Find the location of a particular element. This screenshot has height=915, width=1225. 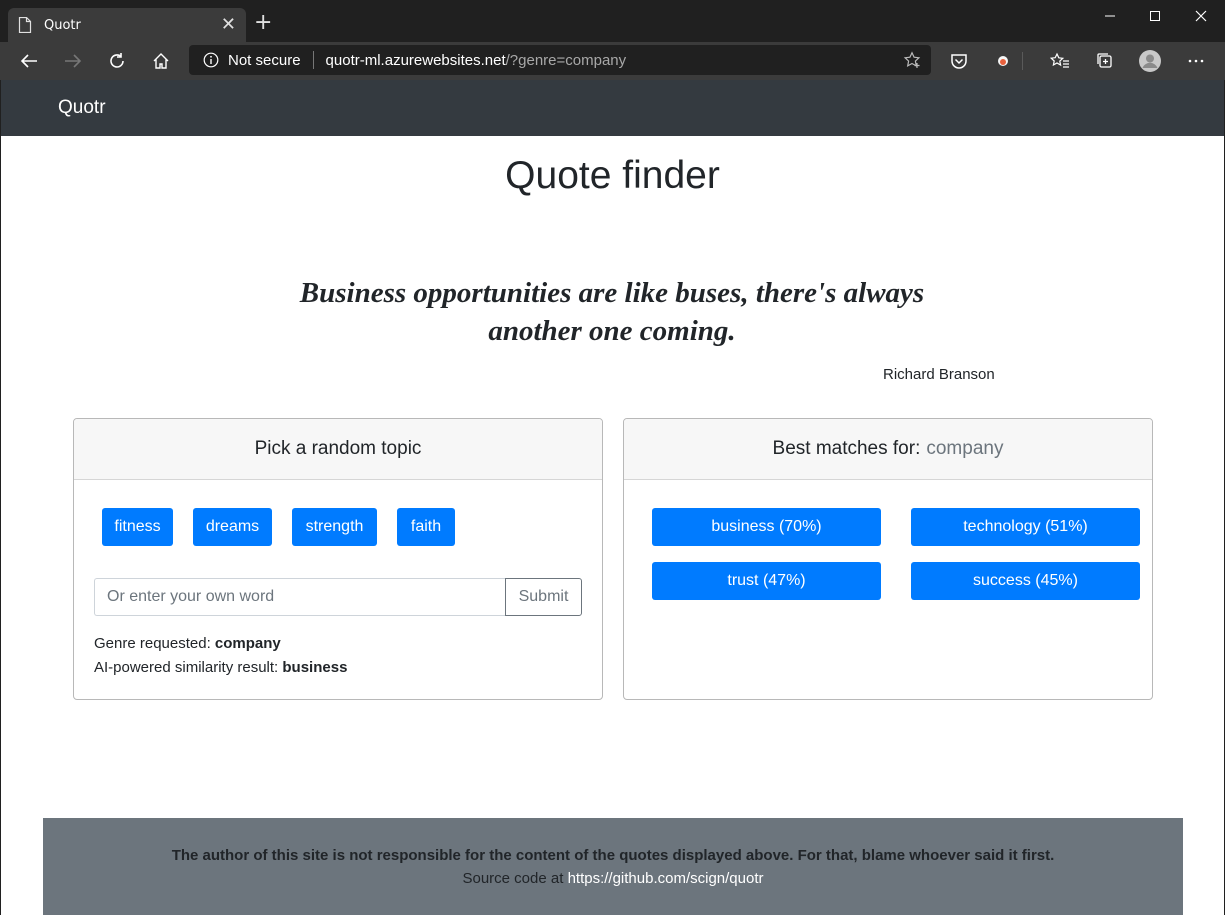

source-code-link: https://github.com/scign/quotr is located at coordinates (666, 878).